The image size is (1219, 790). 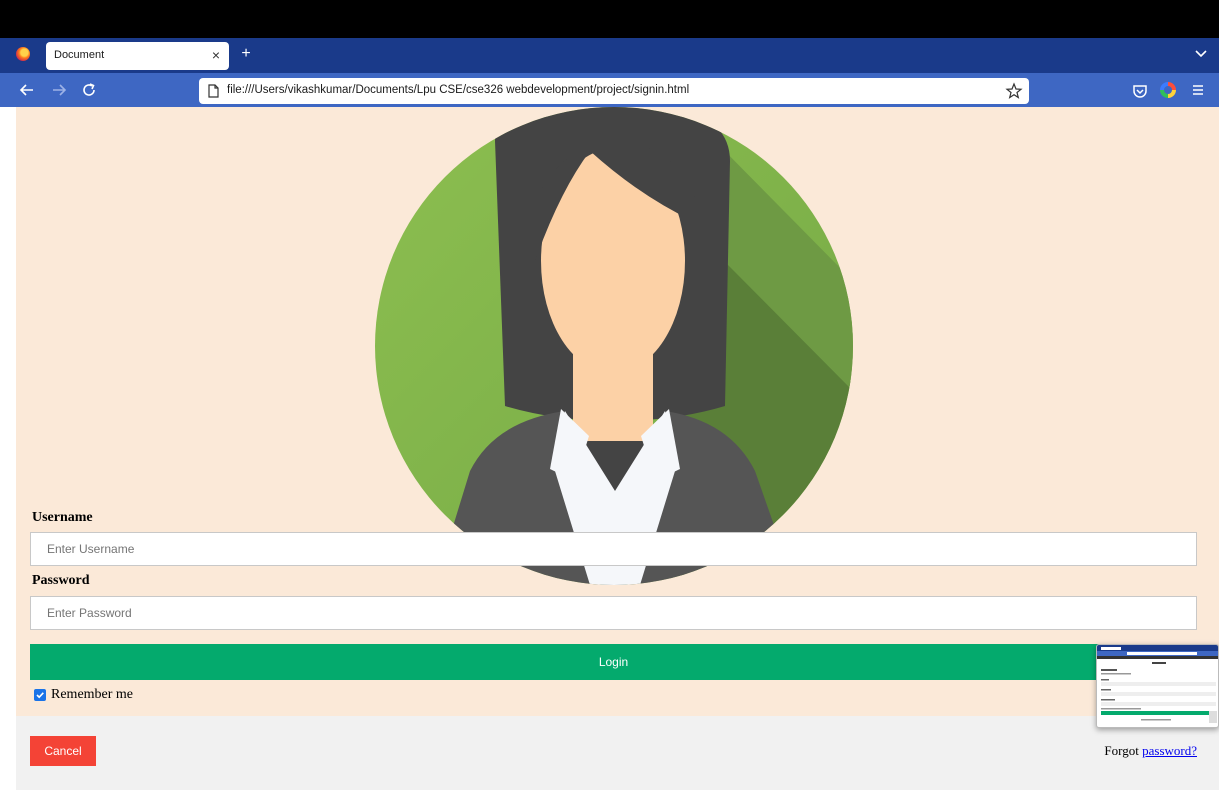 I want to click on username-input, so click(x=613, y=549).